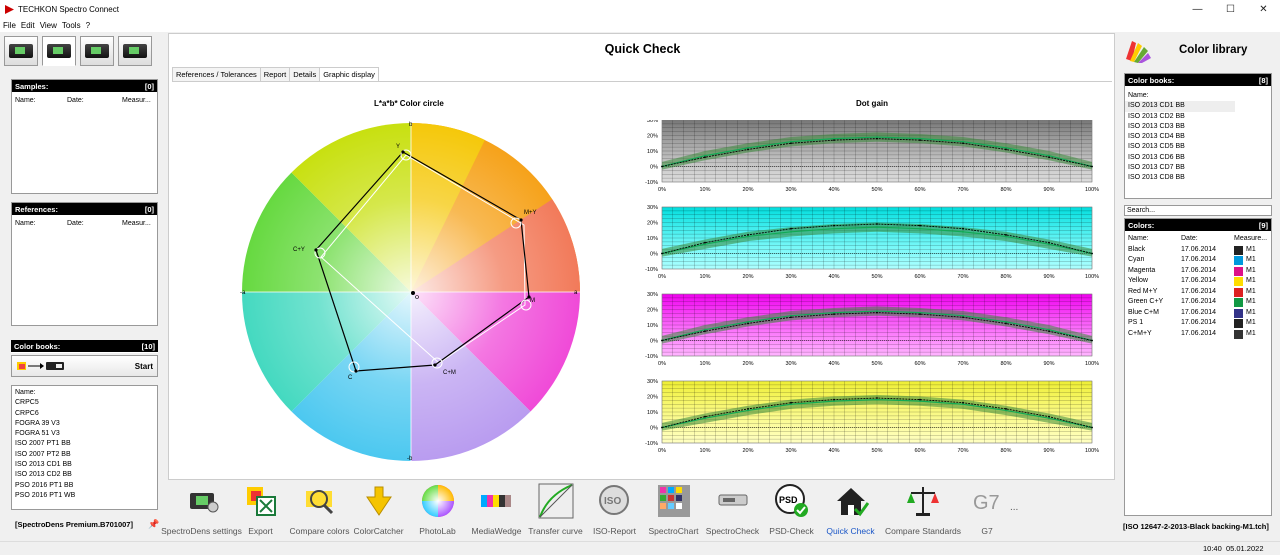  What do you see at coordinates (299, 250) in the screenshot?
I see `point-label: C+Y` at bounding box center [299, 250].